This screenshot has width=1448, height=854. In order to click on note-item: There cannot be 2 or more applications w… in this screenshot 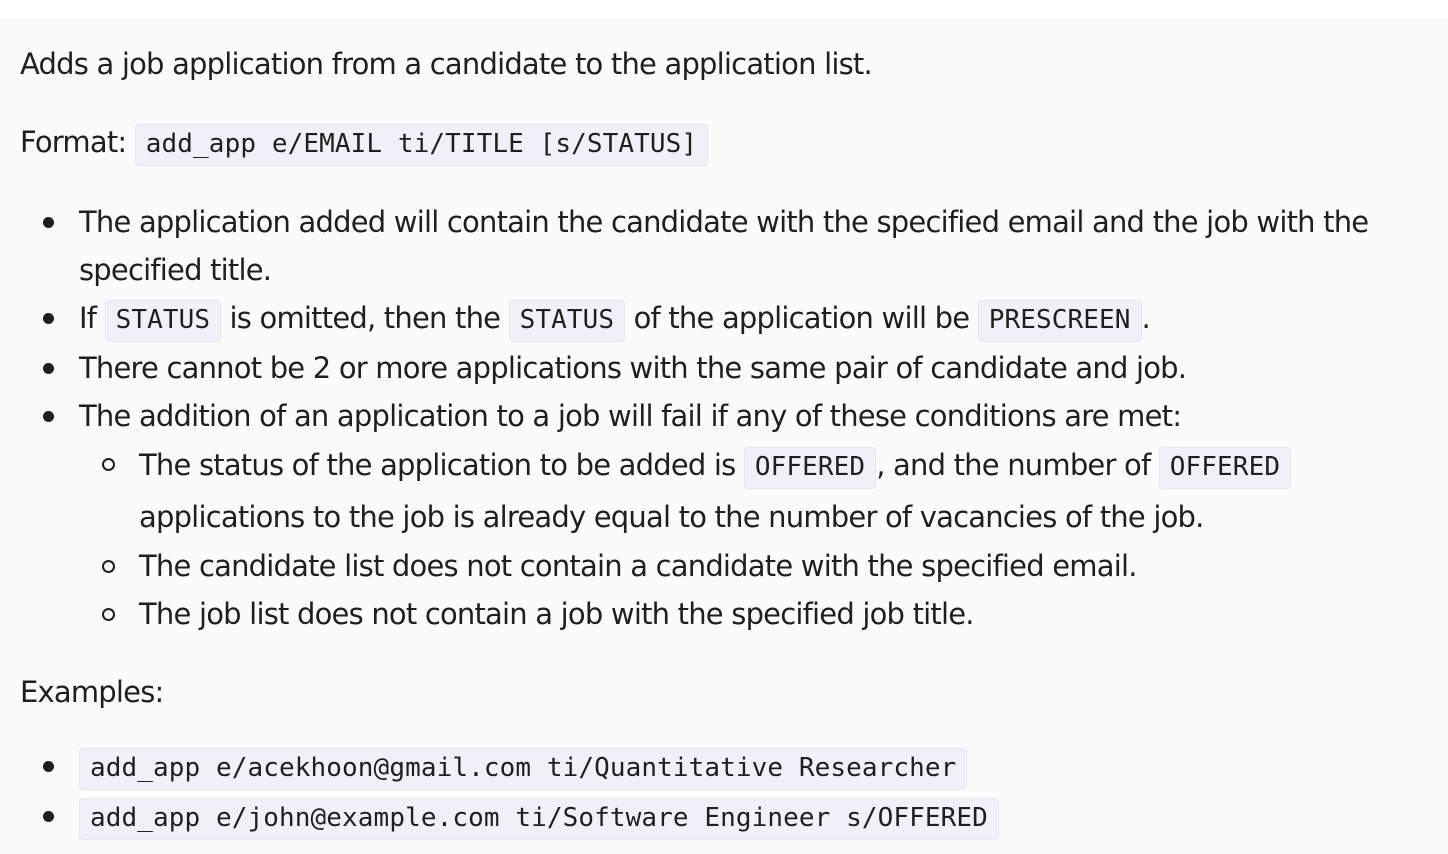, I will do `click(725, 368)`.